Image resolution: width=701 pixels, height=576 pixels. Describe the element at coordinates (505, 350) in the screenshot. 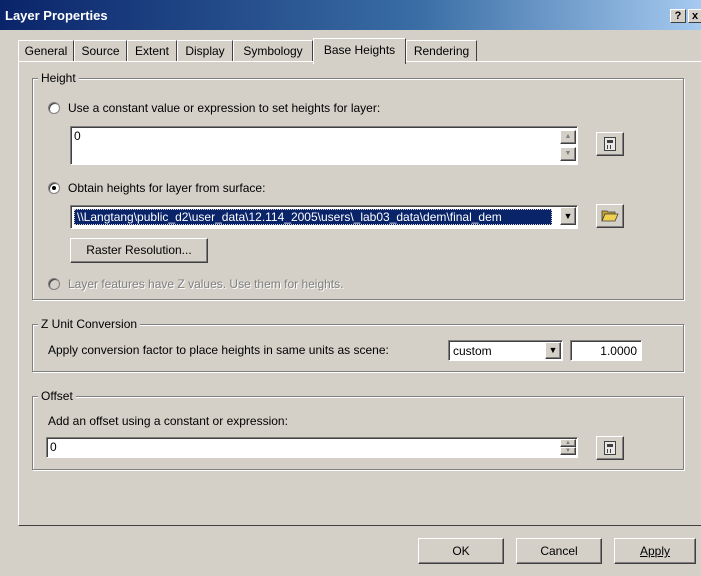

I see `unit-select: custom ▼` at that location.